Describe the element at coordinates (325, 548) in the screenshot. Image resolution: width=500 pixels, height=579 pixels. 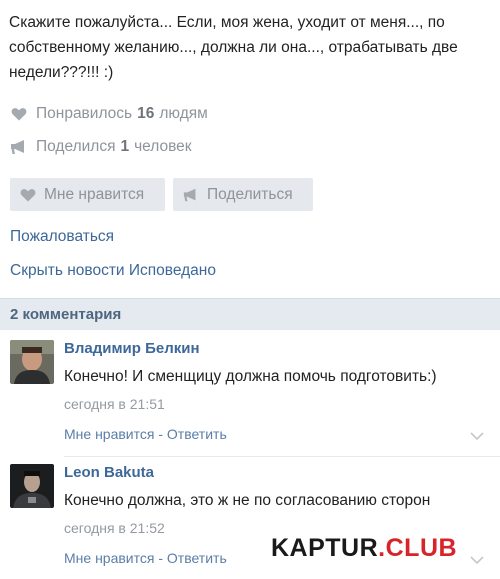
I see `watermark-part1: KAPTUR` at that location.